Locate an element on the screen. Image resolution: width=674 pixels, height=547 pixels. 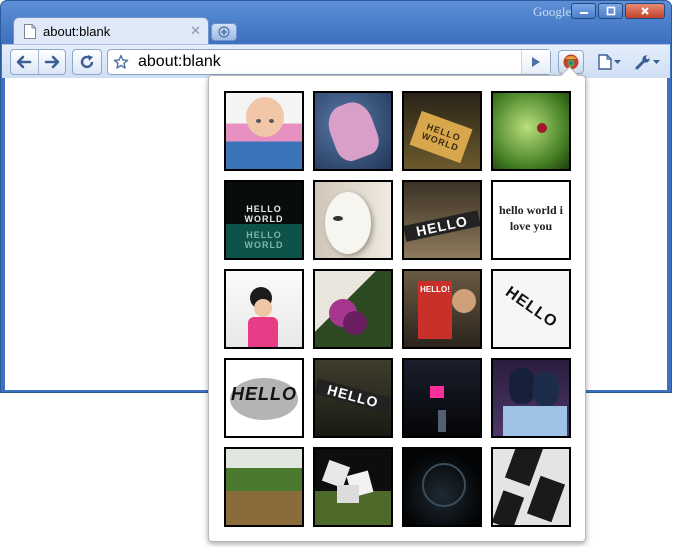
new-tab-button is located at coordinates (224, 32).